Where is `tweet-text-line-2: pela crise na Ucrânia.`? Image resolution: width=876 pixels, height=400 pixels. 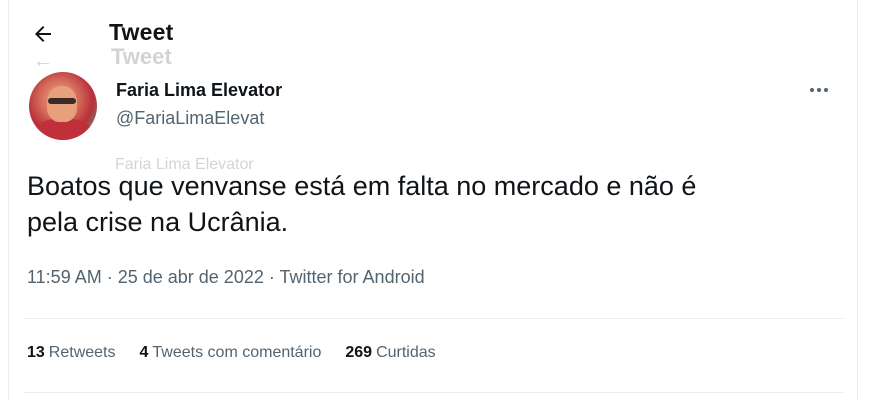
tweet-text-line-2: pela crise na Ucrânia. is located at coordinates (158, 222).